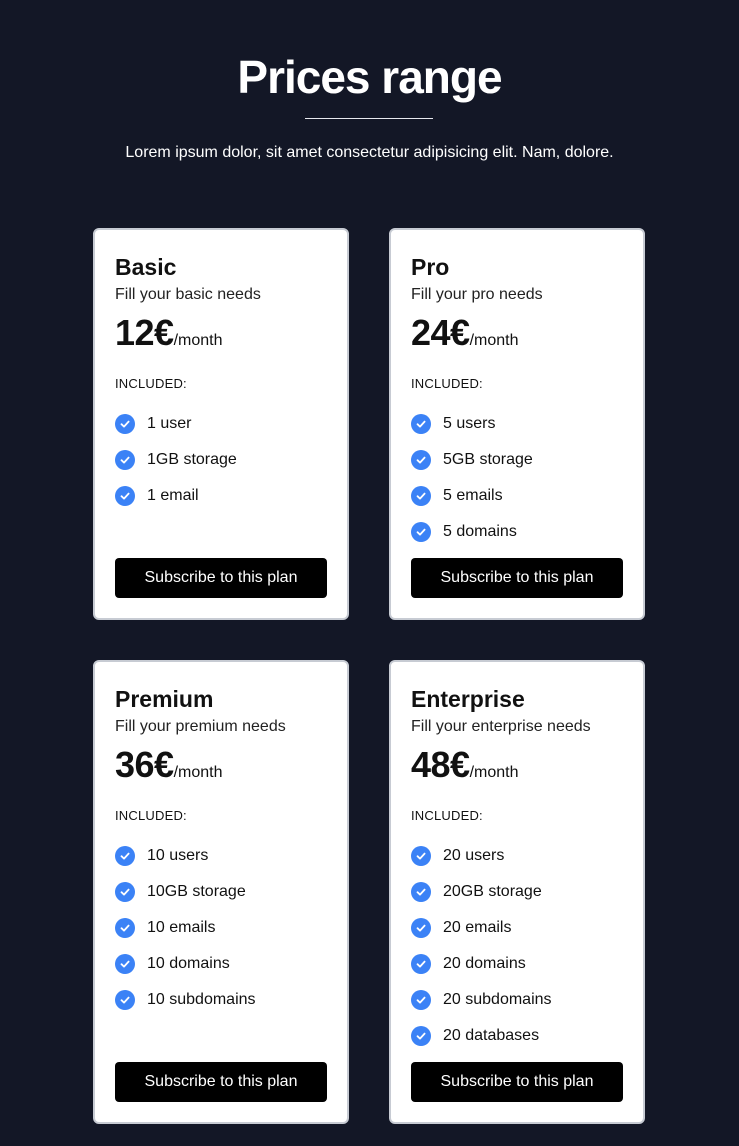 The width and height of the screenshot is (739, 1146). I want to click on feature-item: 10 emails, so click(185, 928).